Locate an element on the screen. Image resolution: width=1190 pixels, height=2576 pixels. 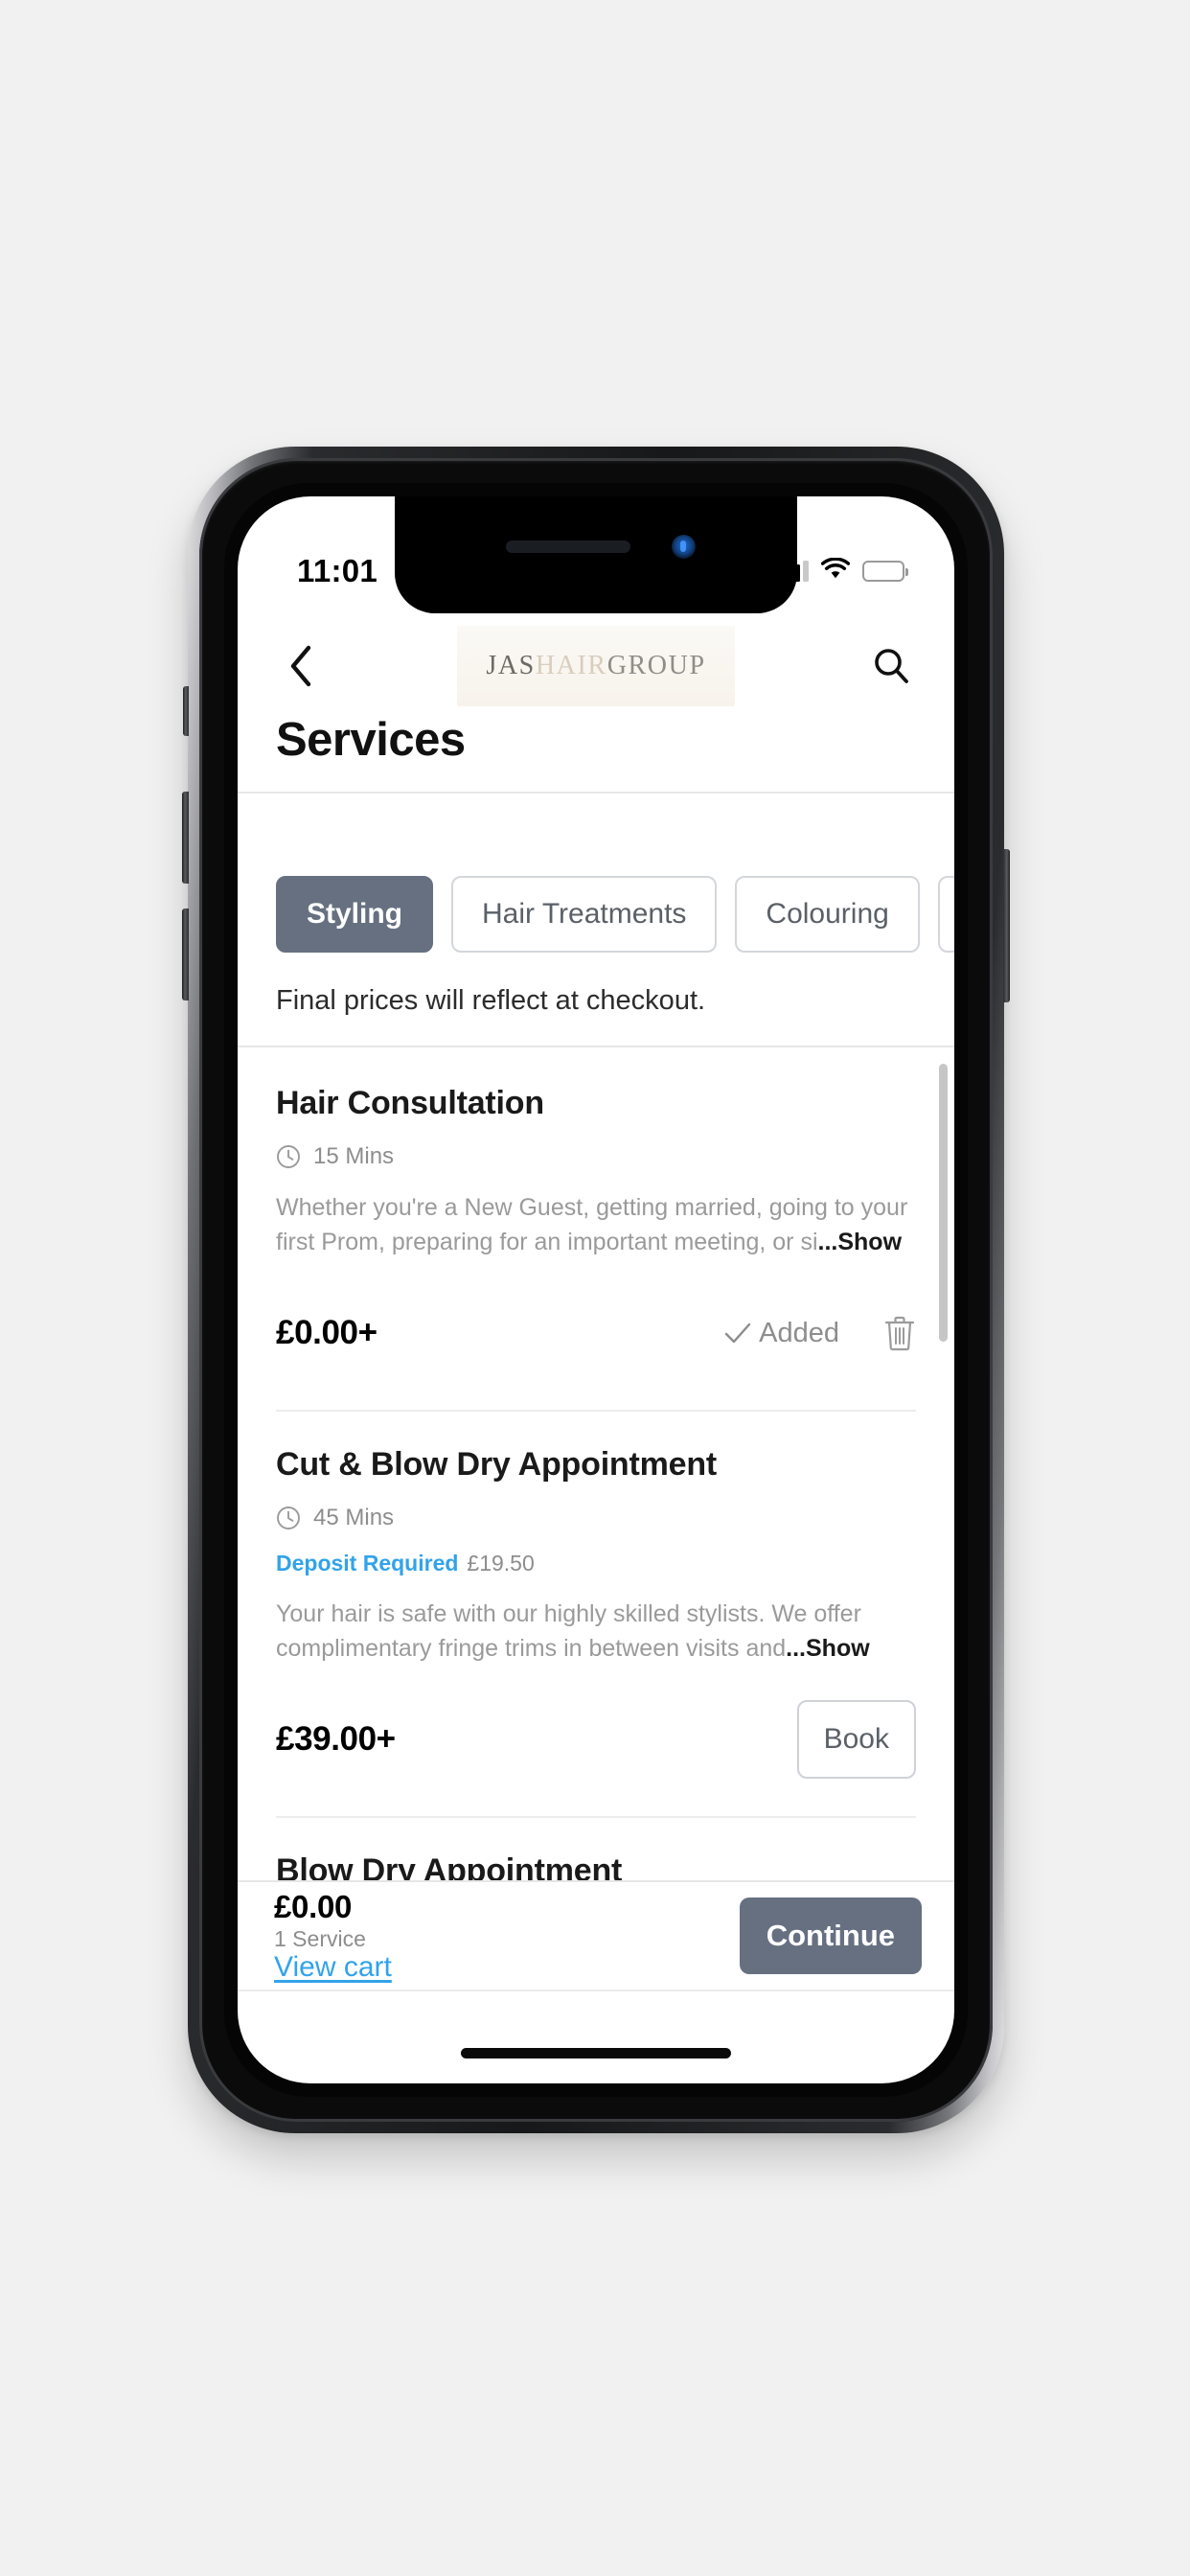
power-button is located at coordinates (1007, 925).